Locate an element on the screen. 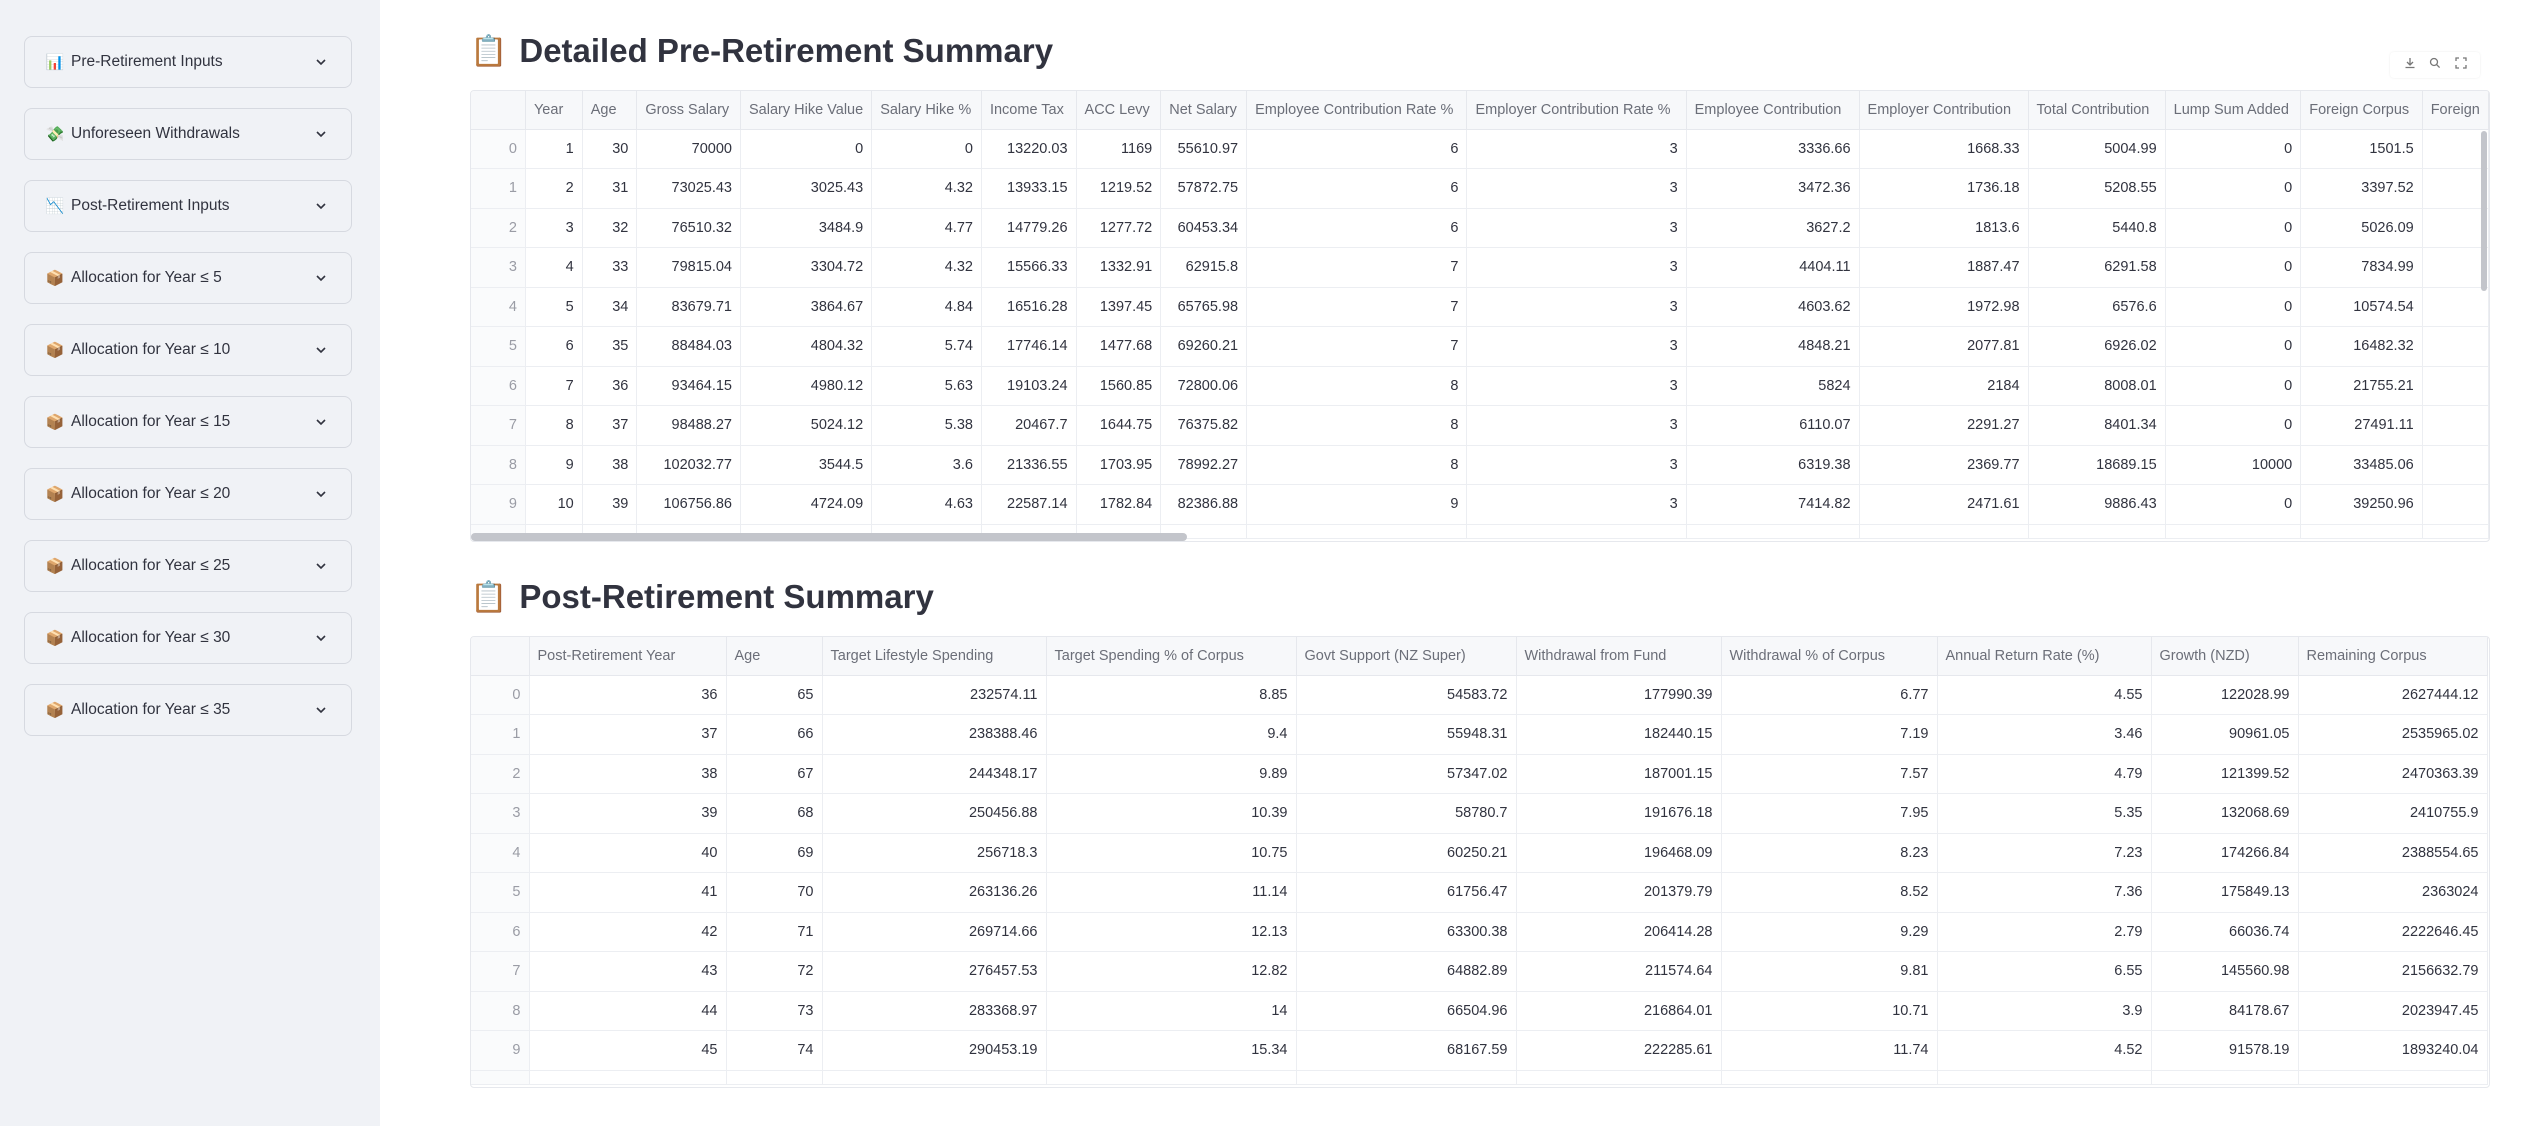  table-cell: 201379.79 is located at coordinates (1619, 892).